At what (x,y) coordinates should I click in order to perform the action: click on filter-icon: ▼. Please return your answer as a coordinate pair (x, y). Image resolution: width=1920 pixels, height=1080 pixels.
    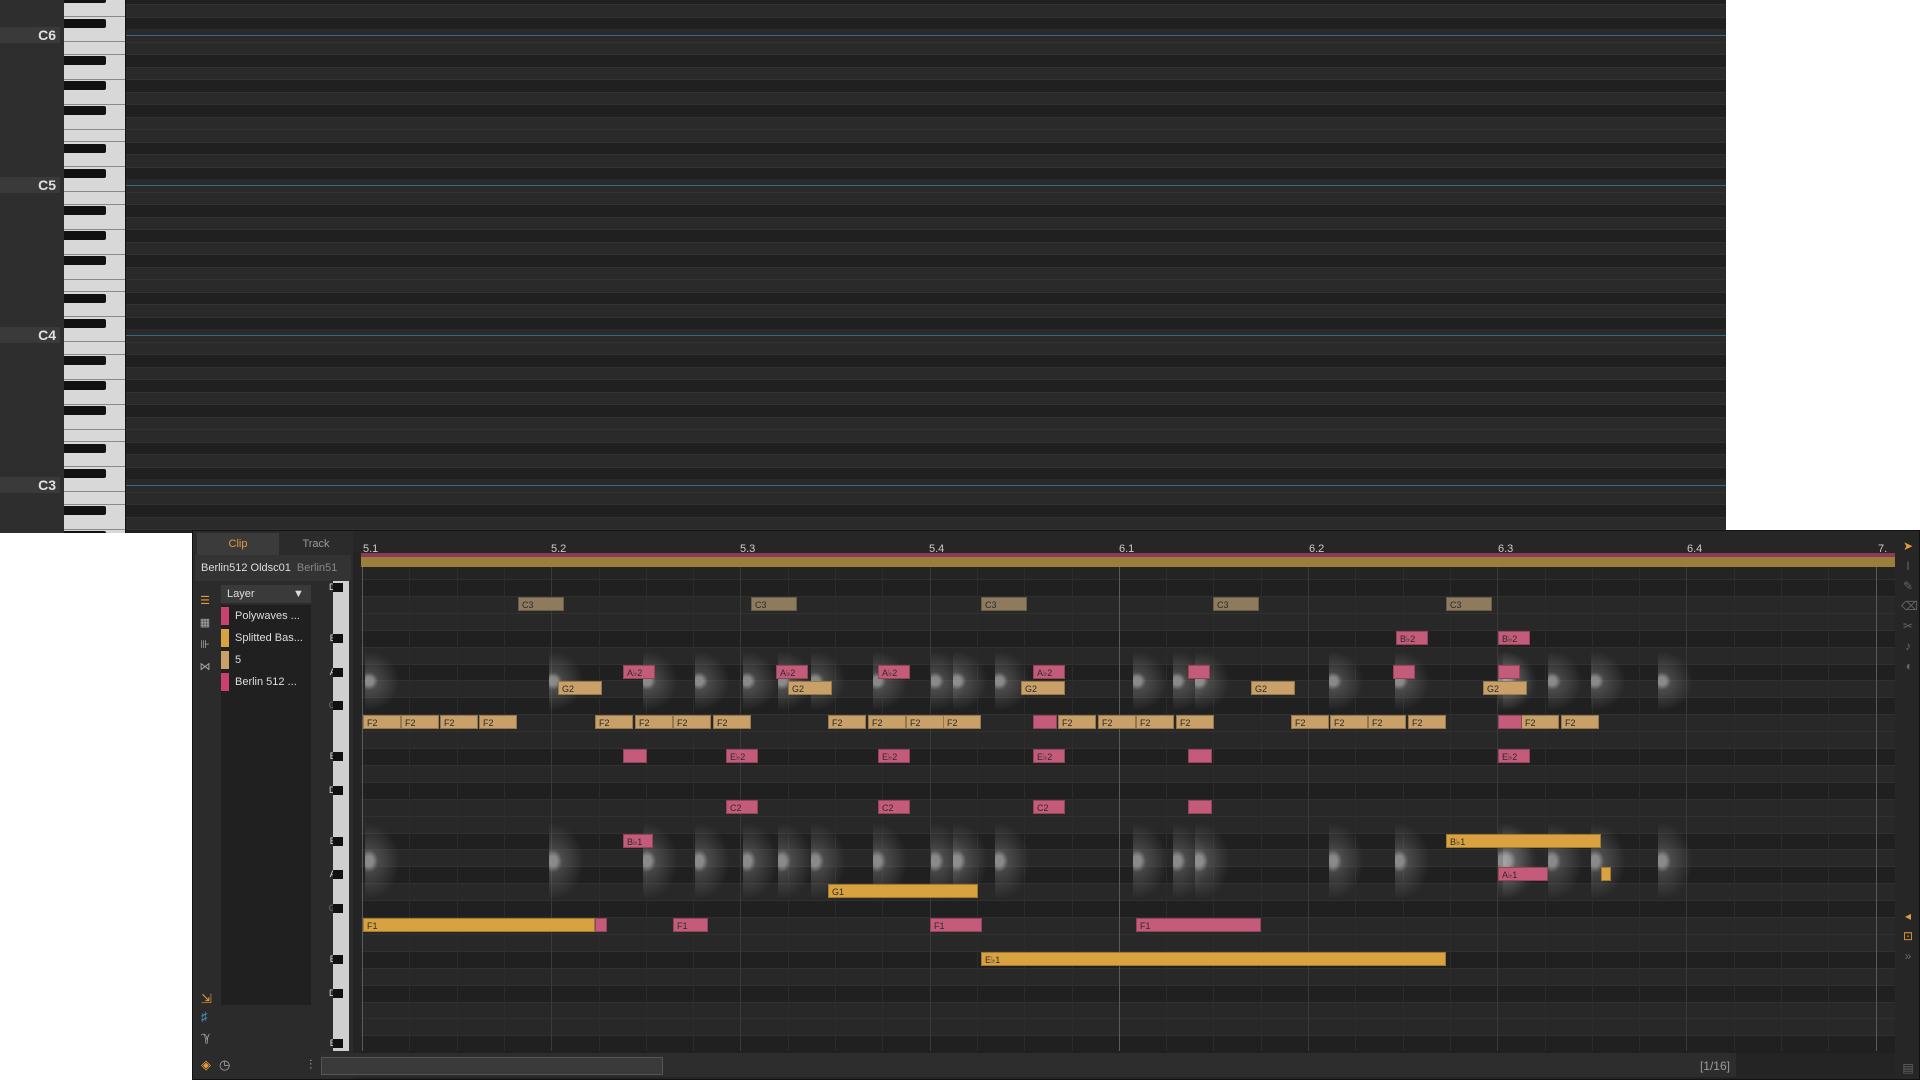
    Looking at the image, I should click on (301, 594).